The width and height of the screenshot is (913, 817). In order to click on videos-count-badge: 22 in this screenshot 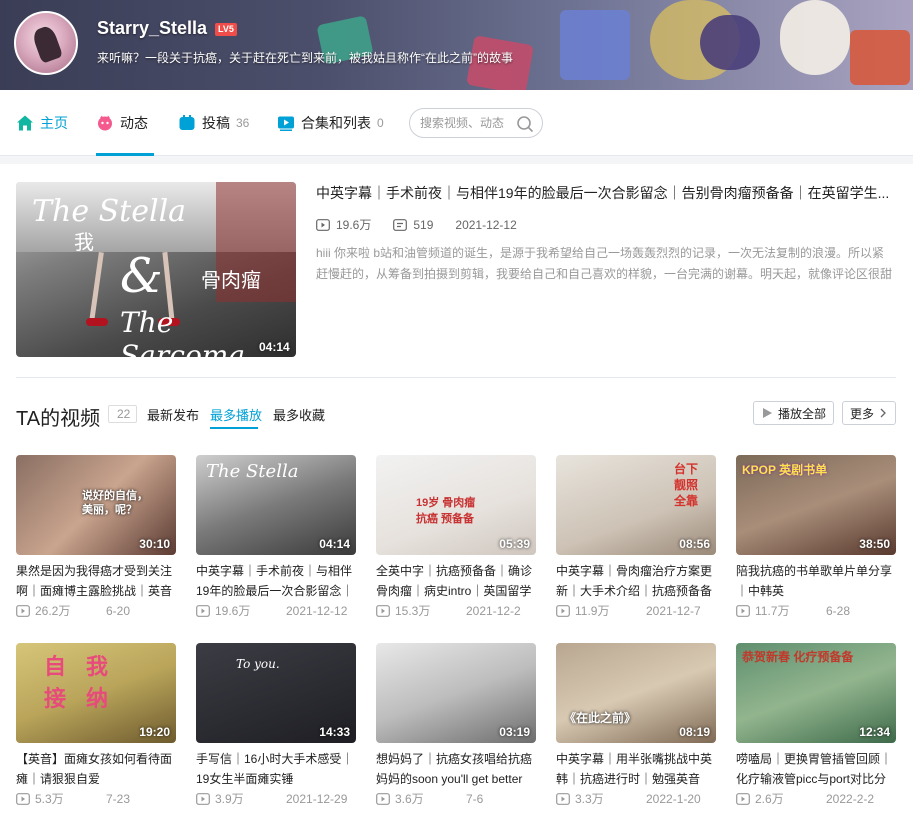, I will do `click(123, 414)`.